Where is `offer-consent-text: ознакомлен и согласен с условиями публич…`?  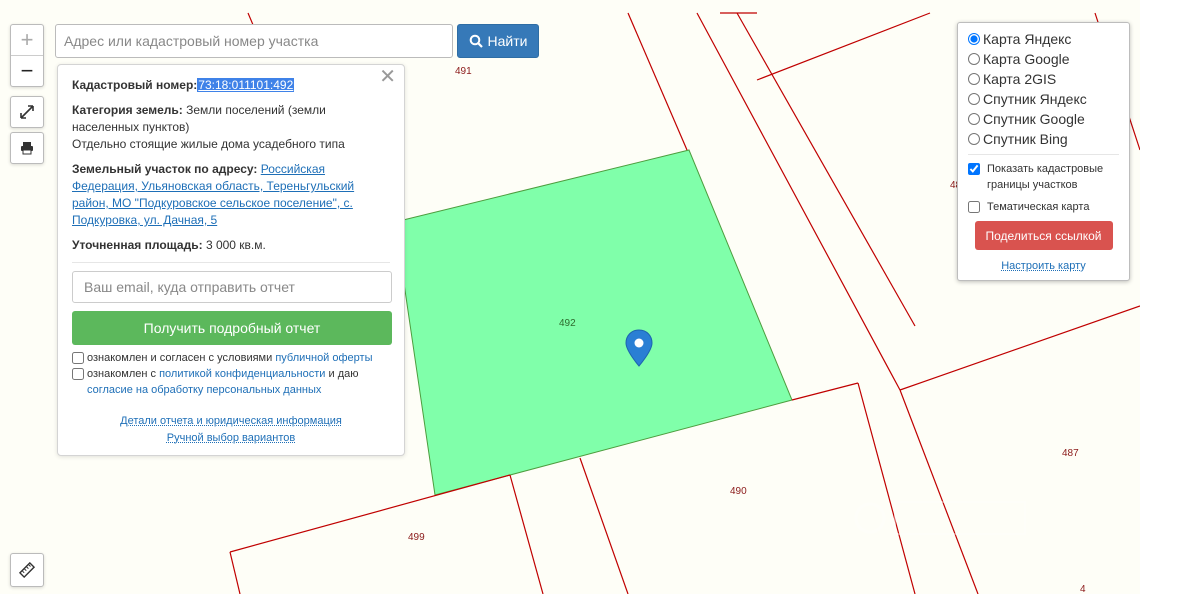
offer-consent-text: ознакомлен и согласен с условиями публич… is located at coordinates (230, 358).